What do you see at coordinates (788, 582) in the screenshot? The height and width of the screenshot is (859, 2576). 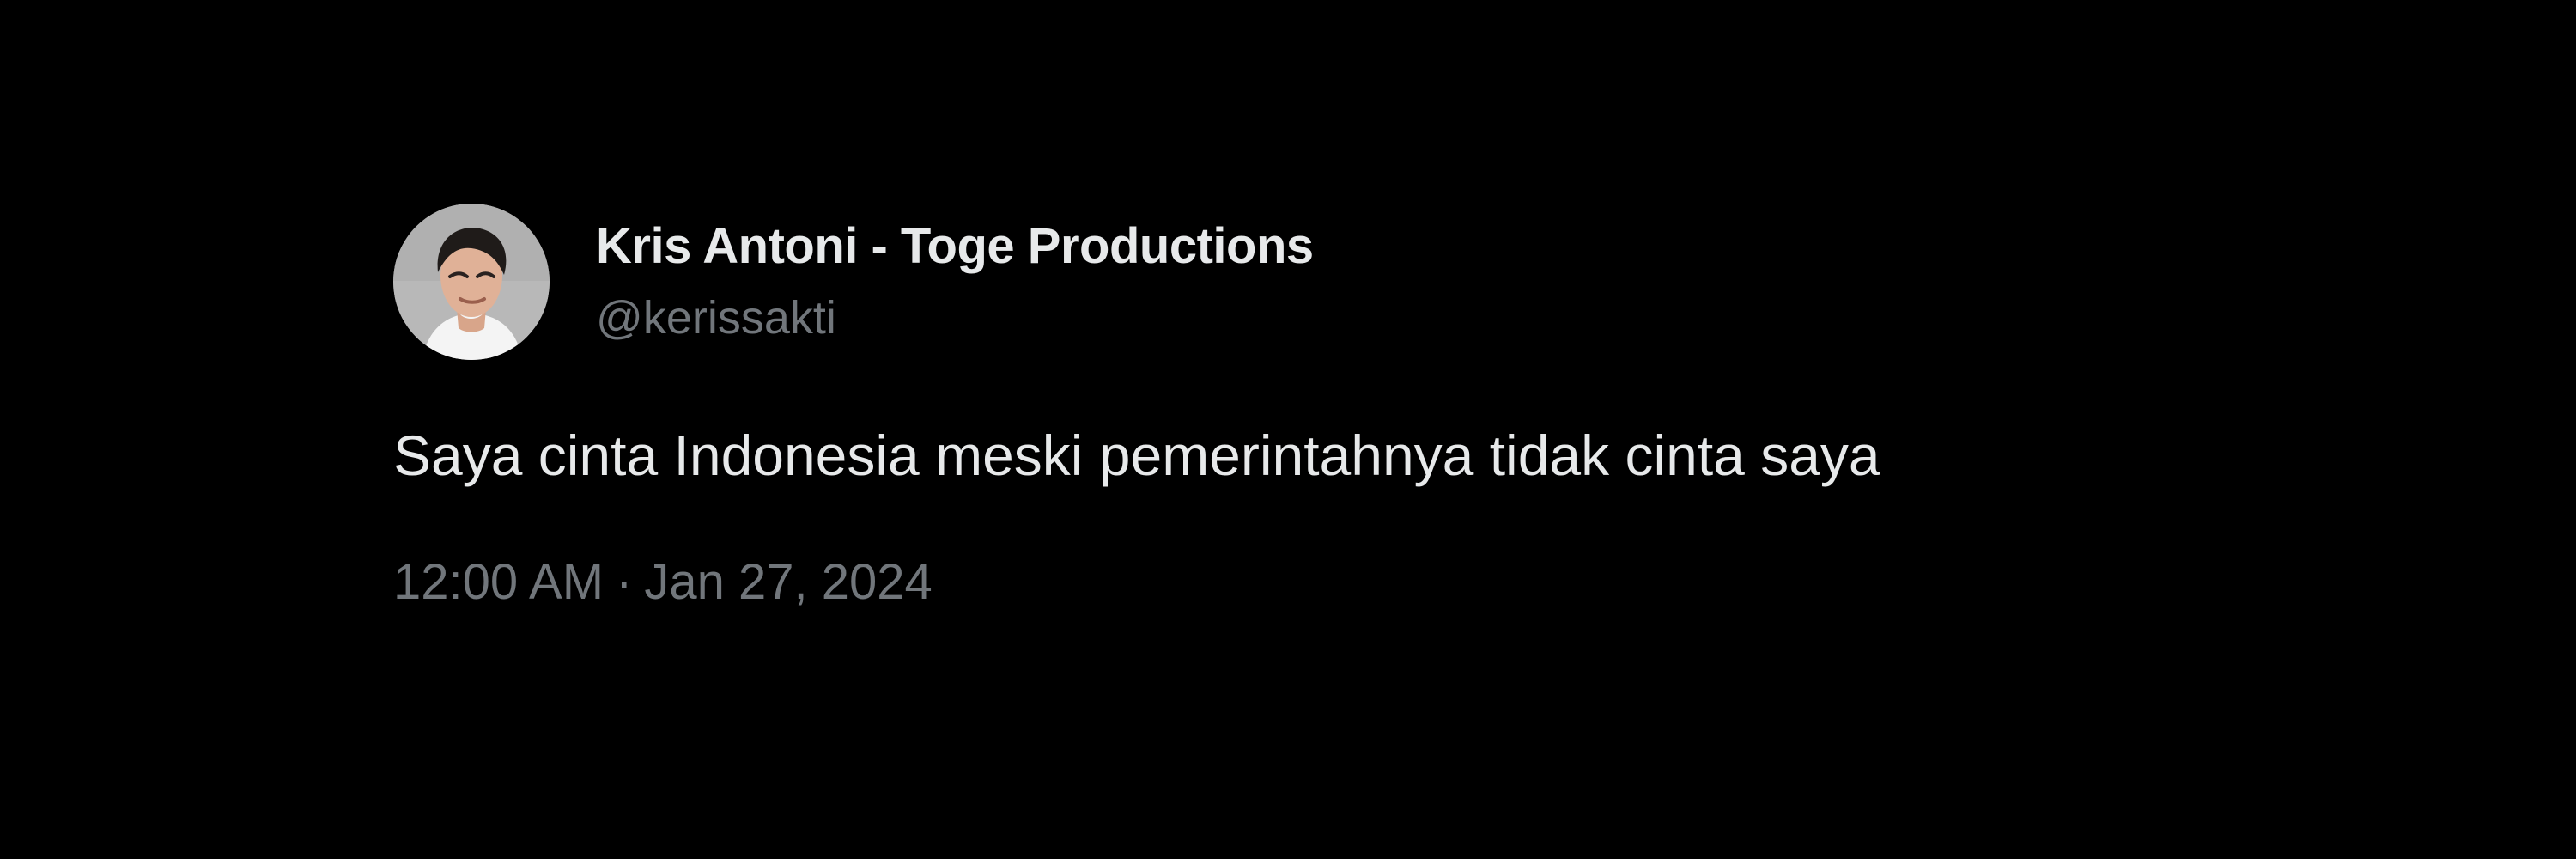 I see `tweet-date: Jan 27, 2024` at bounding box center [788, 582].